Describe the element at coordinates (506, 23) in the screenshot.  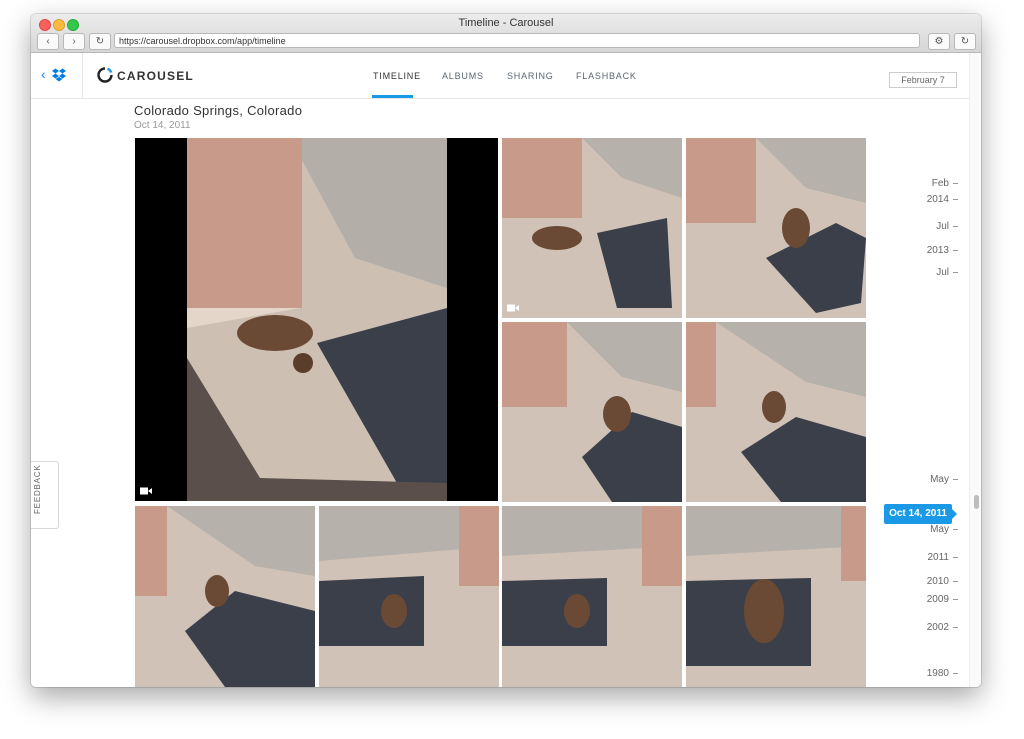
I see `window-title: Timeline - Carousel` at that location.